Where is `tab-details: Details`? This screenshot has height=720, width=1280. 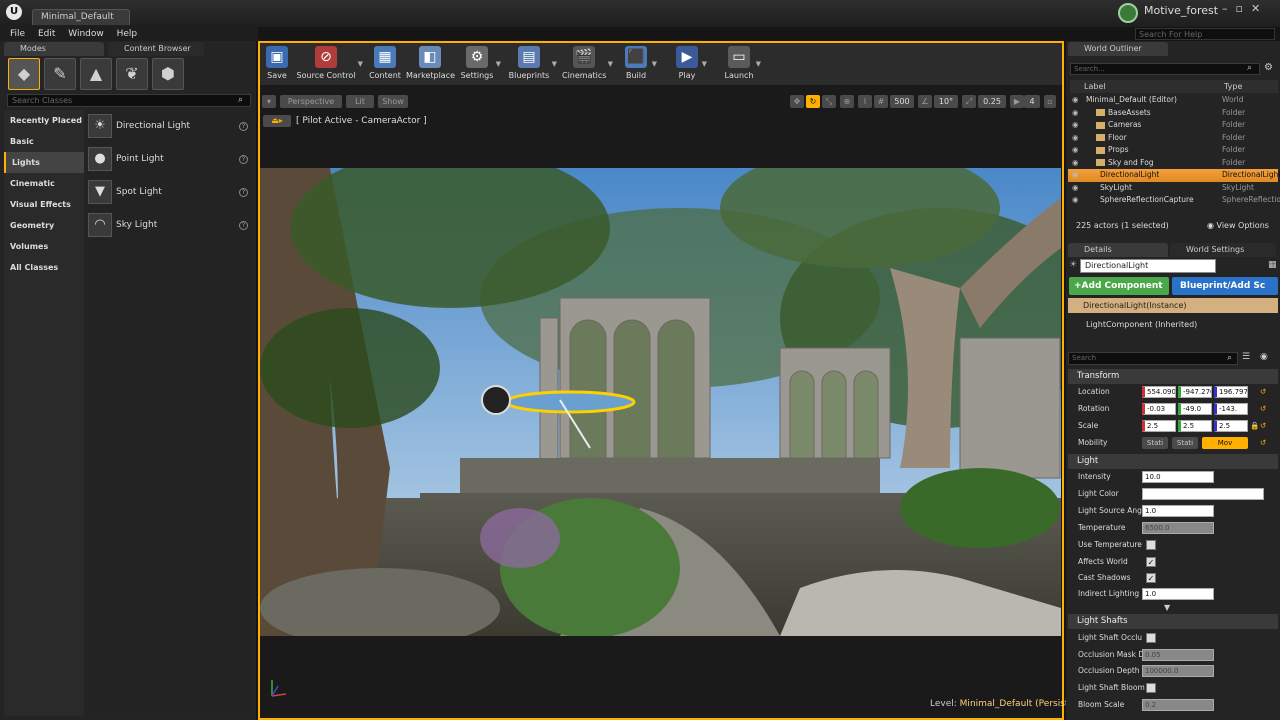
tab-details: Details is located at coordinates (1118, 250).